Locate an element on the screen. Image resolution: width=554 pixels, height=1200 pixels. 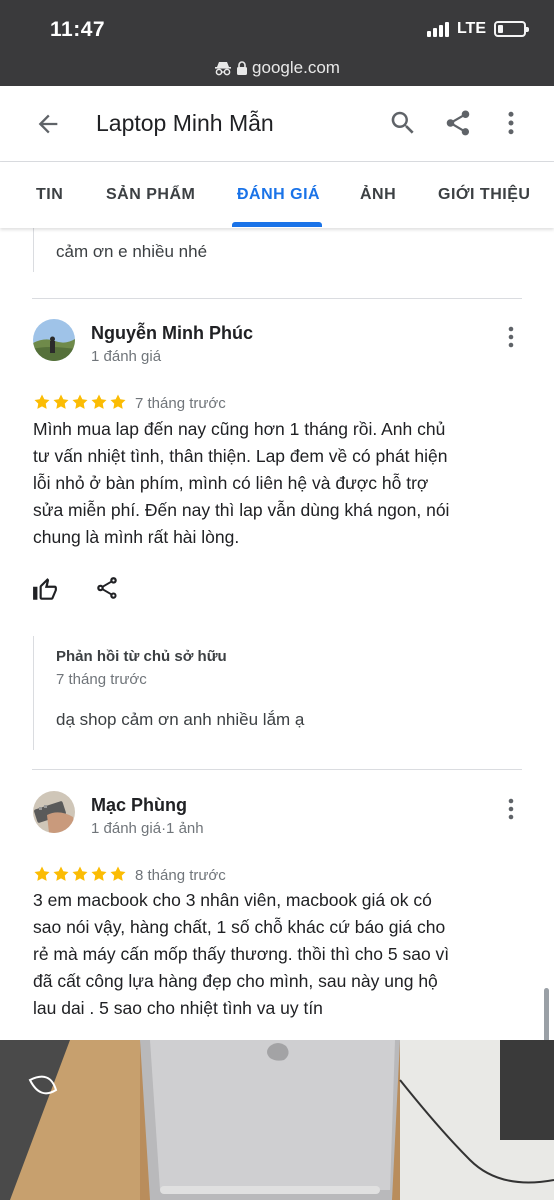
status-time: 11:47 is located at coordinates (78, 29).